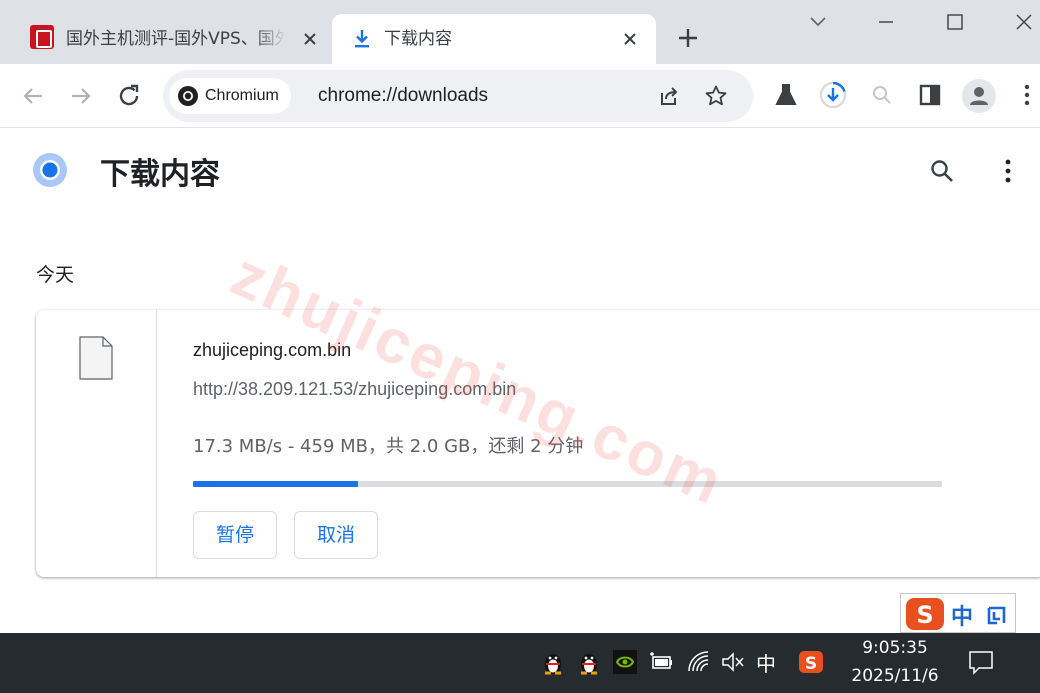  What do you see at coordinates (275, 484) in the screenshot?
I see `progress-fill` at bounding box center [275, 484].